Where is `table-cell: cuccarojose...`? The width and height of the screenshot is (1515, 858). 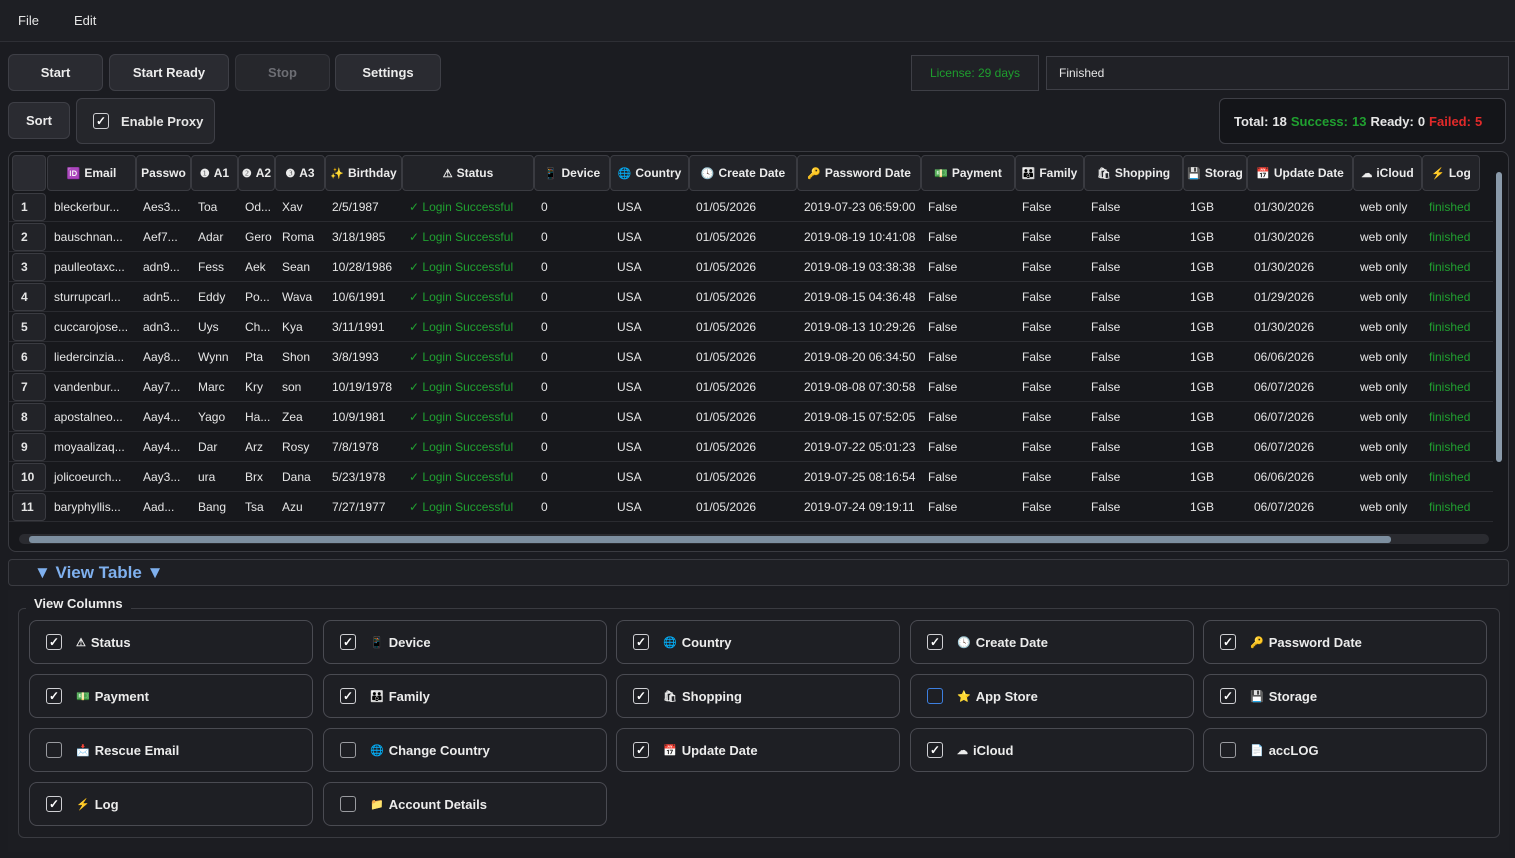 table-cell: cuccarojose... is located at coordinates (91, 327).